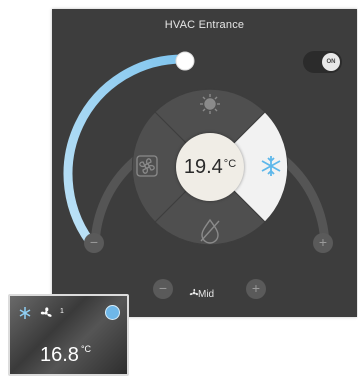 The height and width of the screenshot is (378, 358). Describe the element at coordinates (323, 243) in the screenshot. I see `increase-temp-button: +` at that location.